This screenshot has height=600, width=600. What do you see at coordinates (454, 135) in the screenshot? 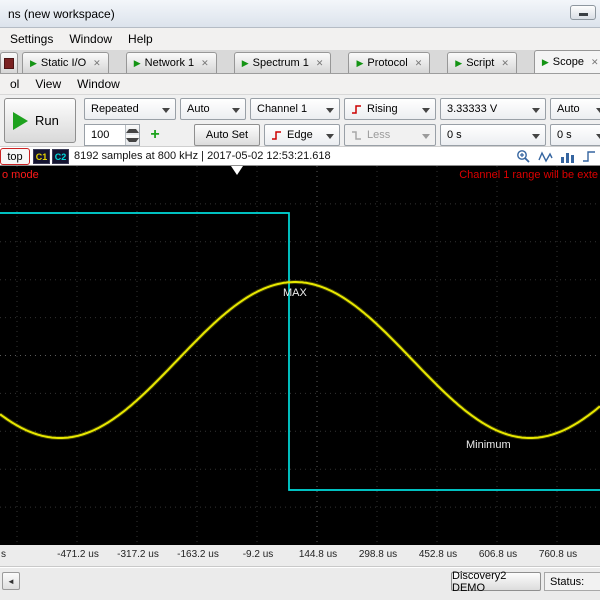
I see `holdoff-value: 0 s` at bounding box center [454, 135].